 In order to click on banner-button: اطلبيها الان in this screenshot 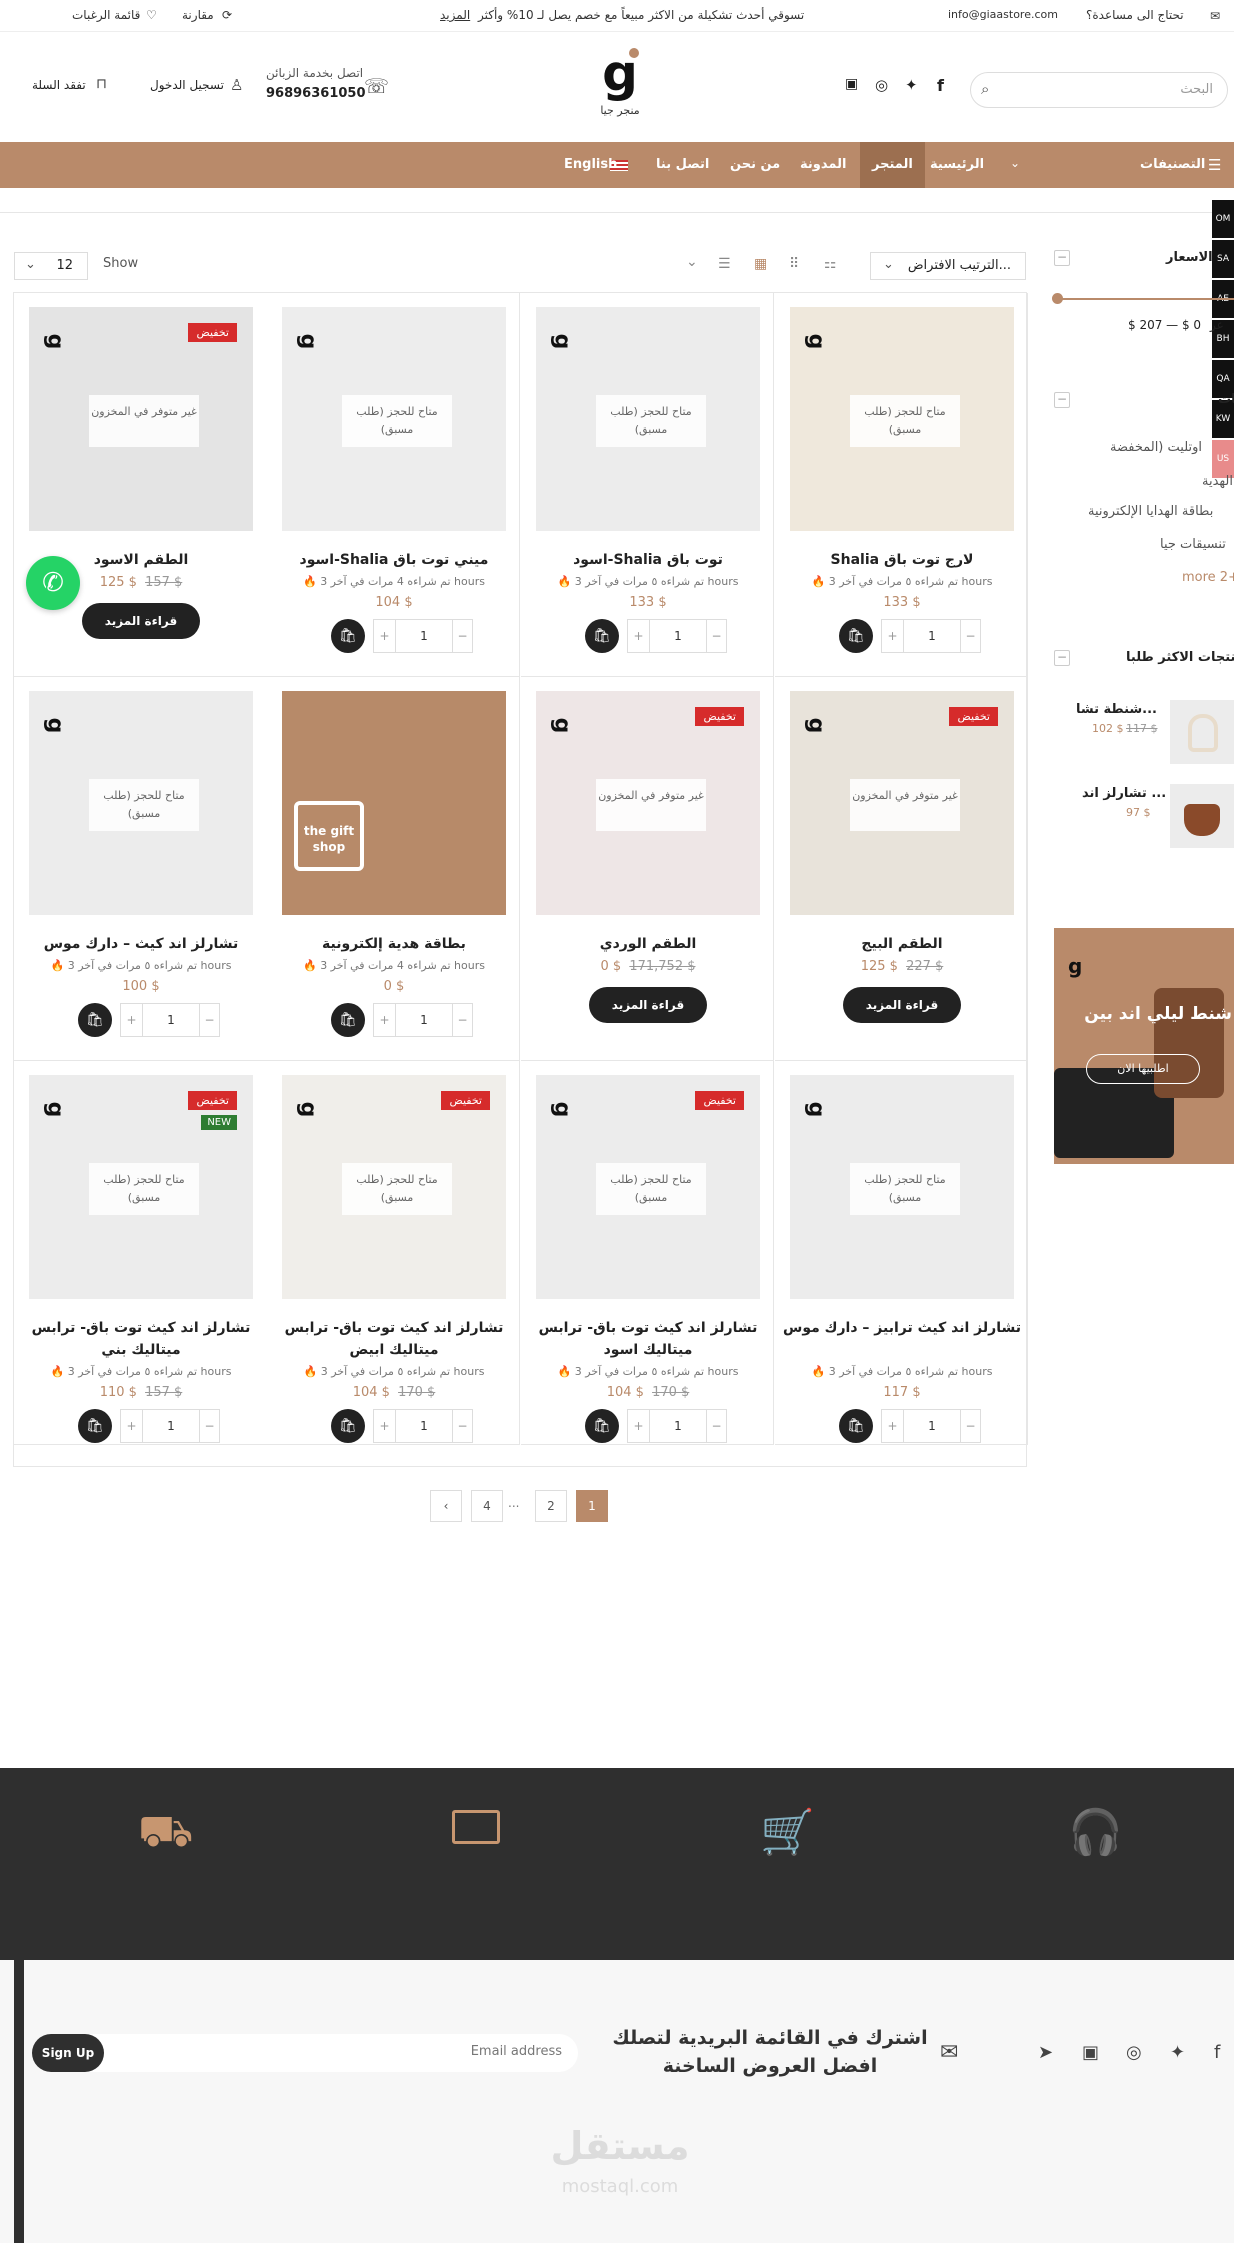, I will do `click(1143, 1069)`.